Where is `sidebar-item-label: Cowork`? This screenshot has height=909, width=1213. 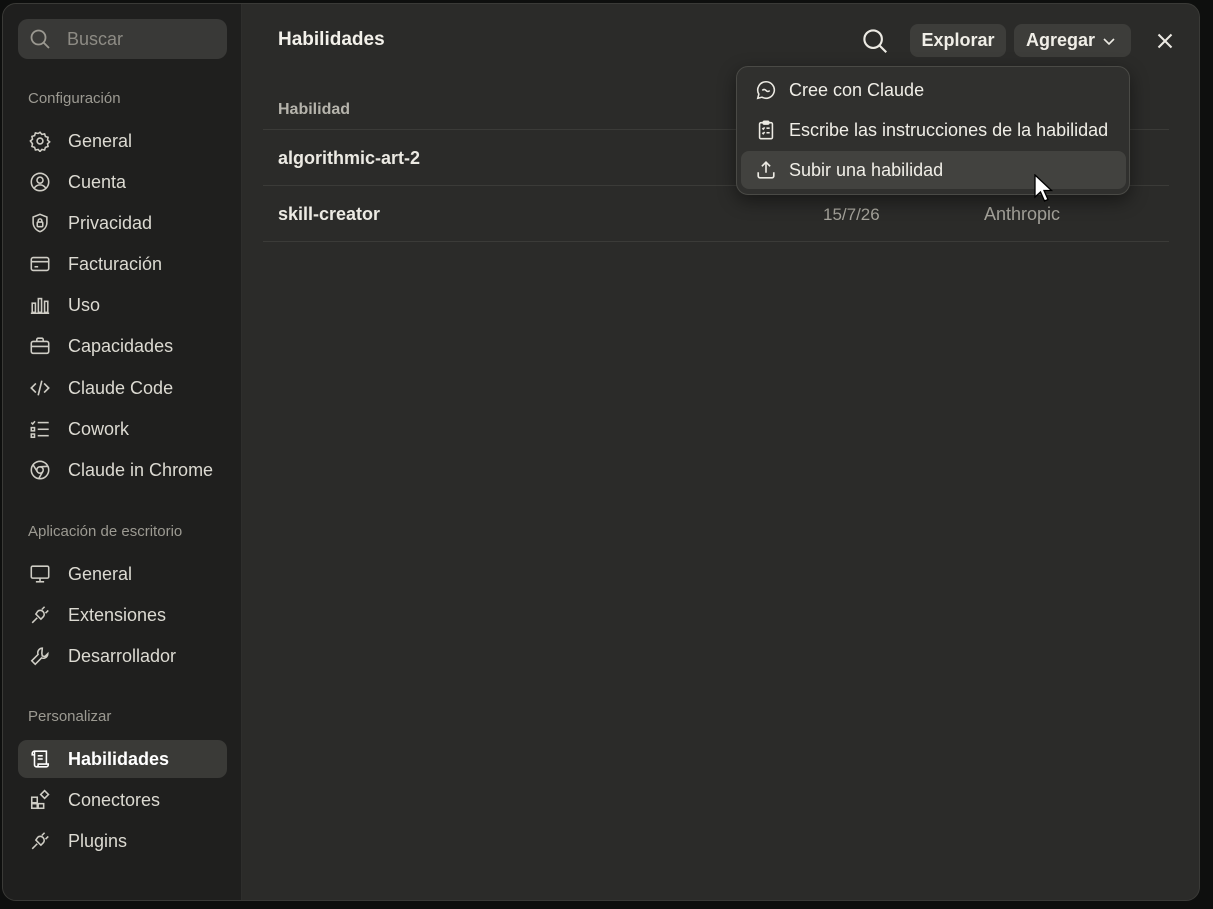 sidebar-item-label: Cowork is located at coordinates (99, 428).